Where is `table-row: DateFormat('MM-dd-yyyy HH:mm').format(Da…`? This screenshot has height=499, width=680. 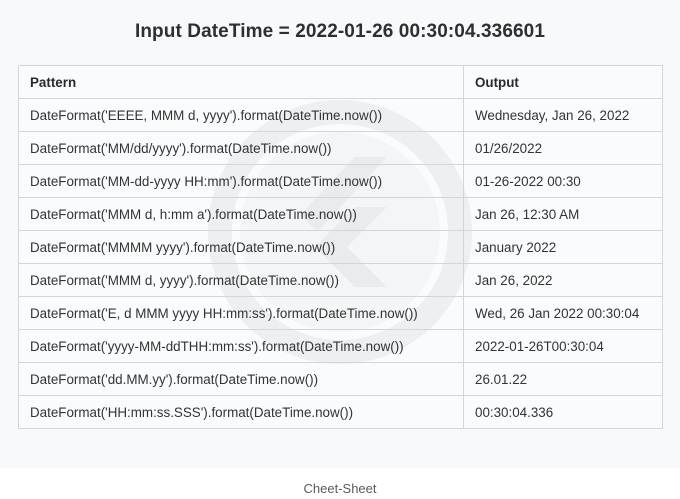 table-row: DateFormat('MM-dd-yyyy HH:mm').format(Da… is located at coordinates (340, 181).